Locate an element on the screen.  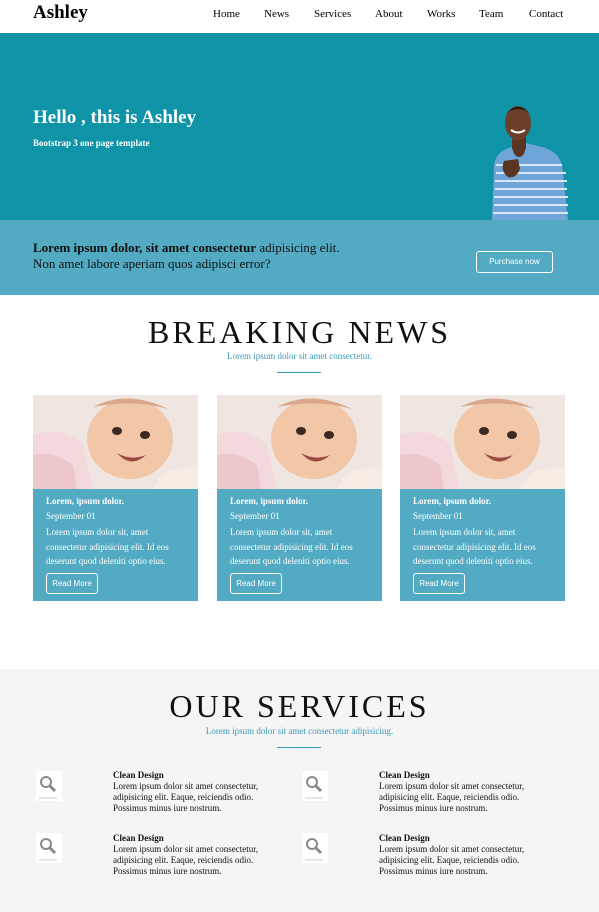
nav-item-team: Team is located at coordinates (491, 14).